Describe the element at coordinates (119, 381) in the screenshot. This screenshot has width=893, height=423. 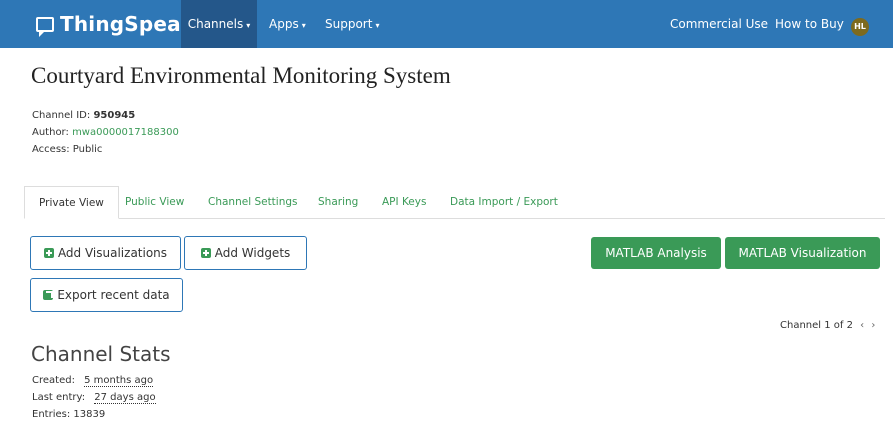
I see `created-value: 5 months ago` at that location.